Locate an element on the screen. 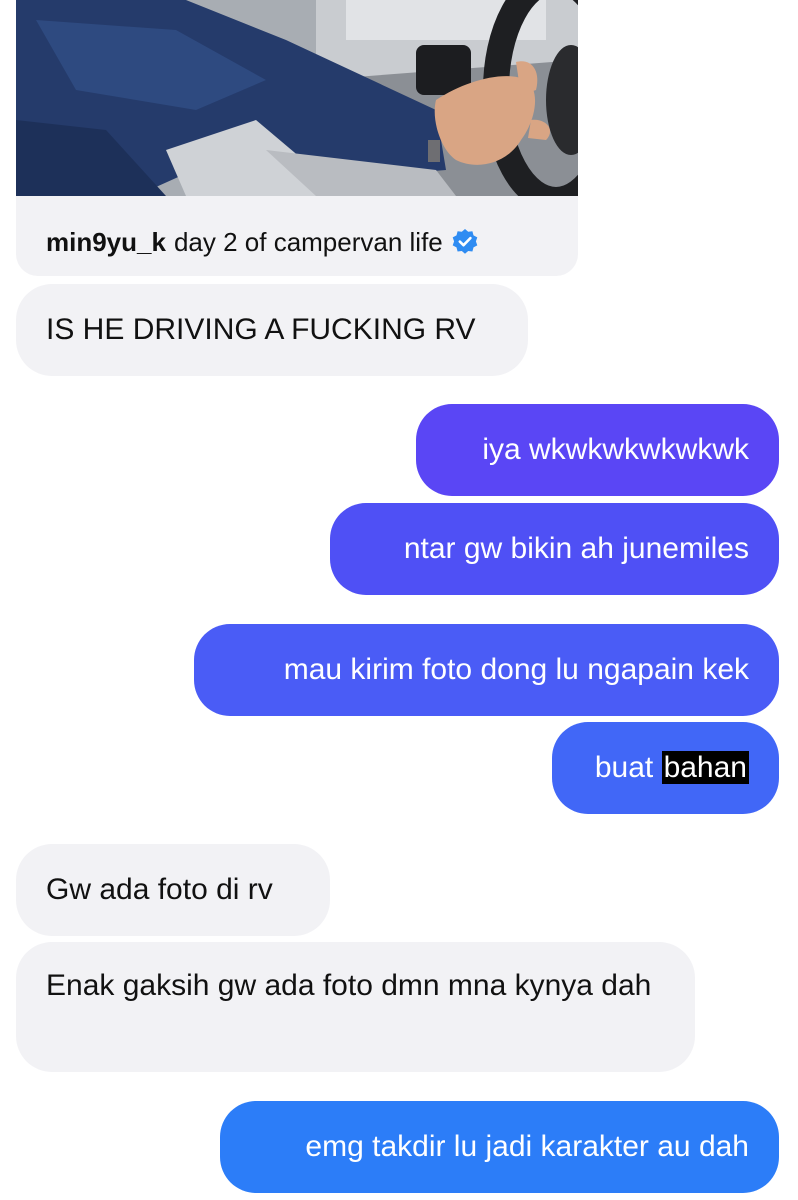  message-bubble-outgoing: ntar gw bikin ah junemiles is located at coordinates (554, 549).